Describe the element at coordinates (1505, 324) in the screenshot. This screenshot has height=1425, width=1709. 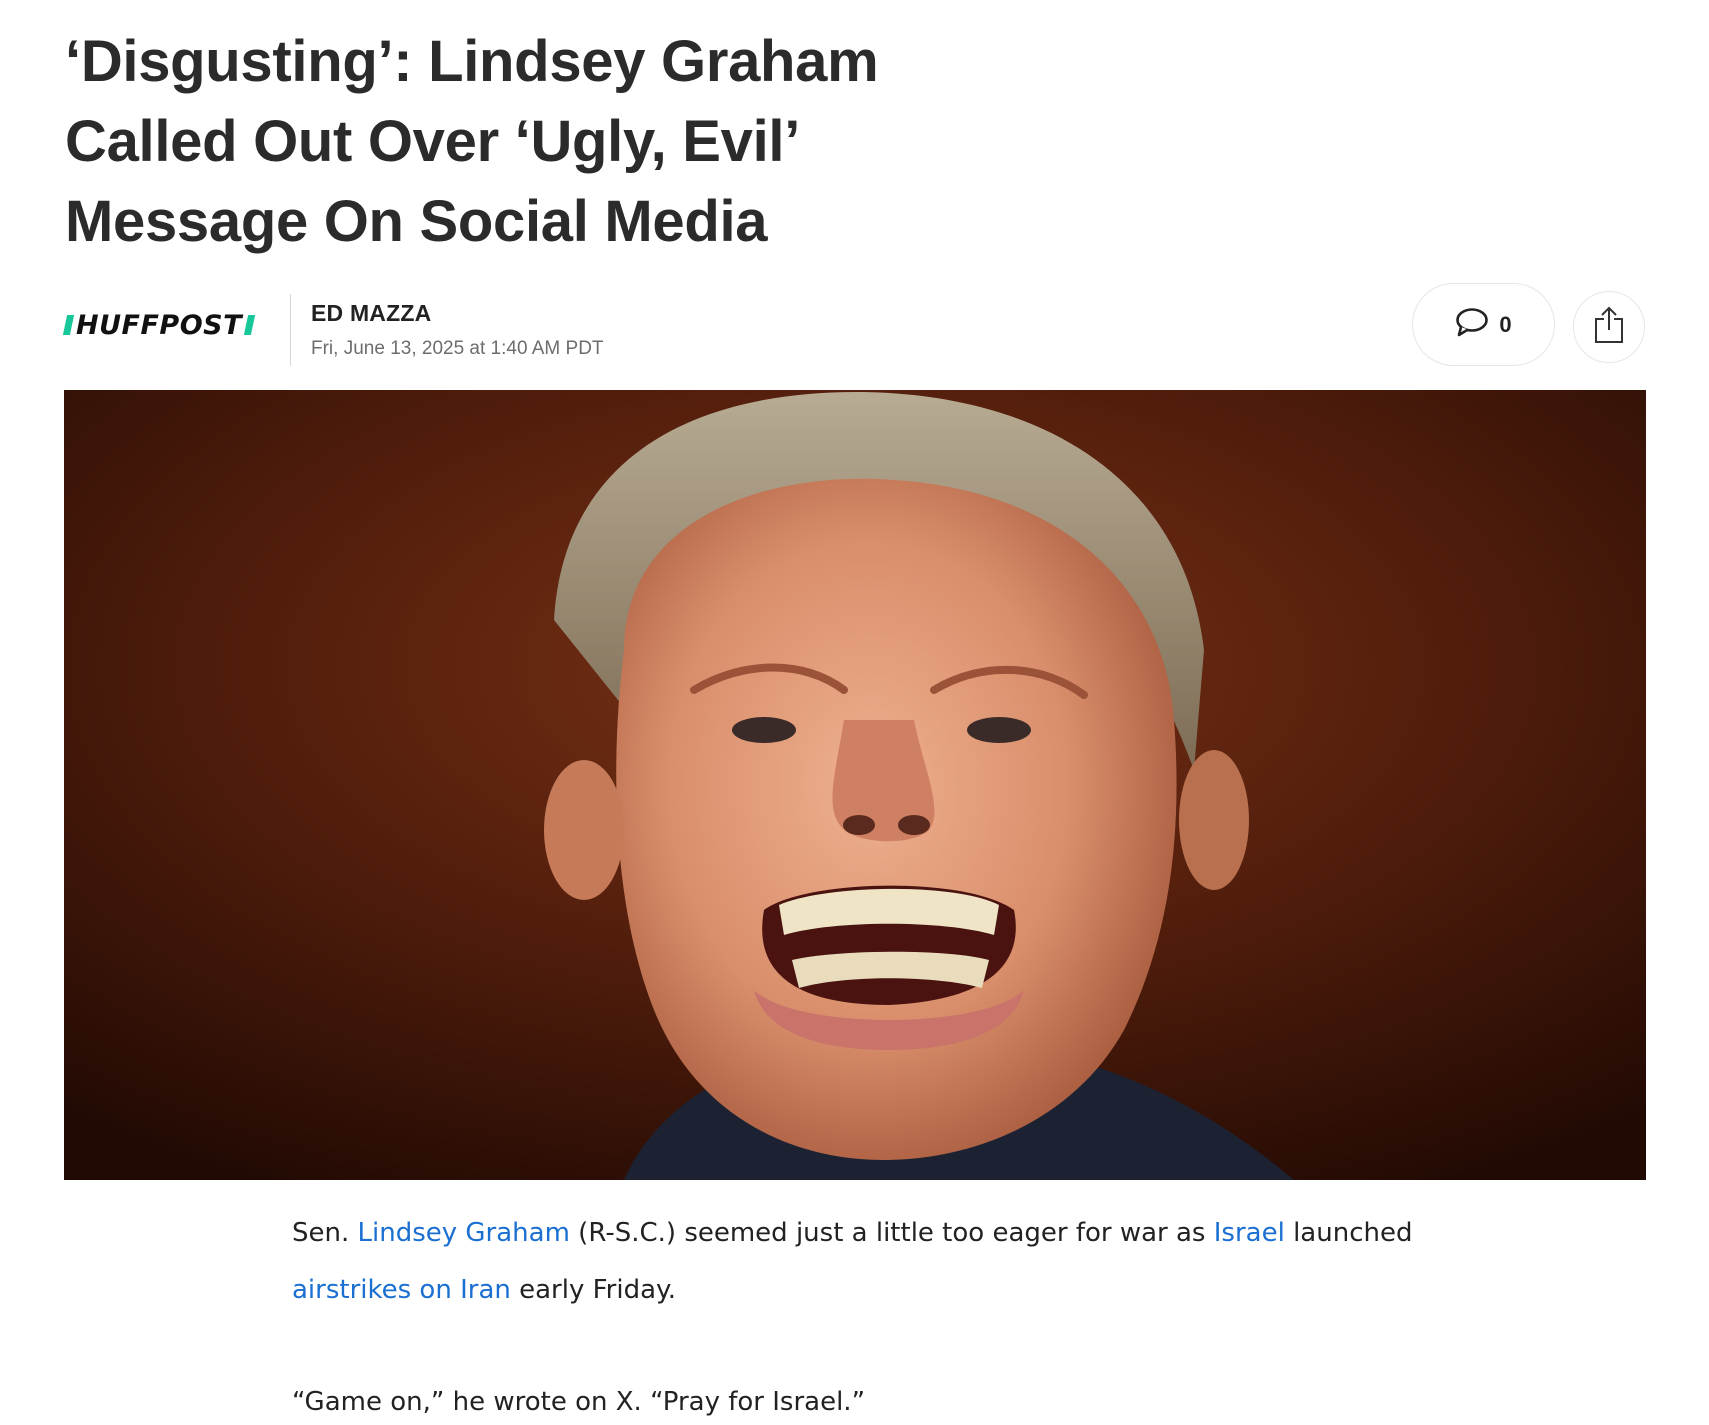
I see `comment-count: 0` at that location.